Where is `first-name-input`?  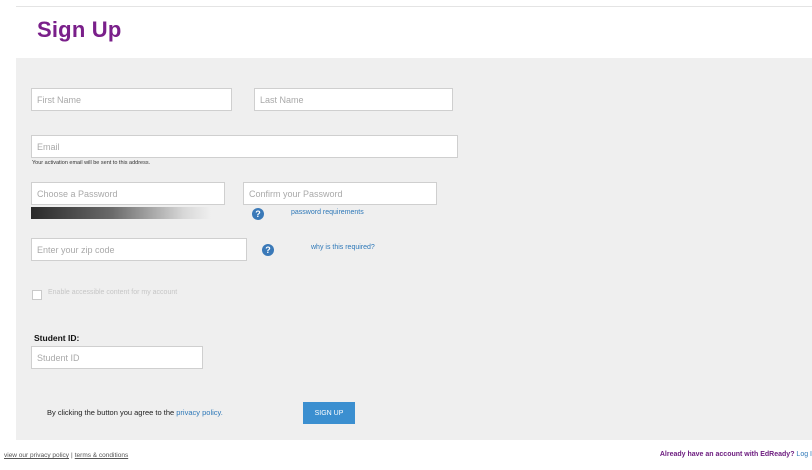 first-name-input is located at coordinates (131, 99).